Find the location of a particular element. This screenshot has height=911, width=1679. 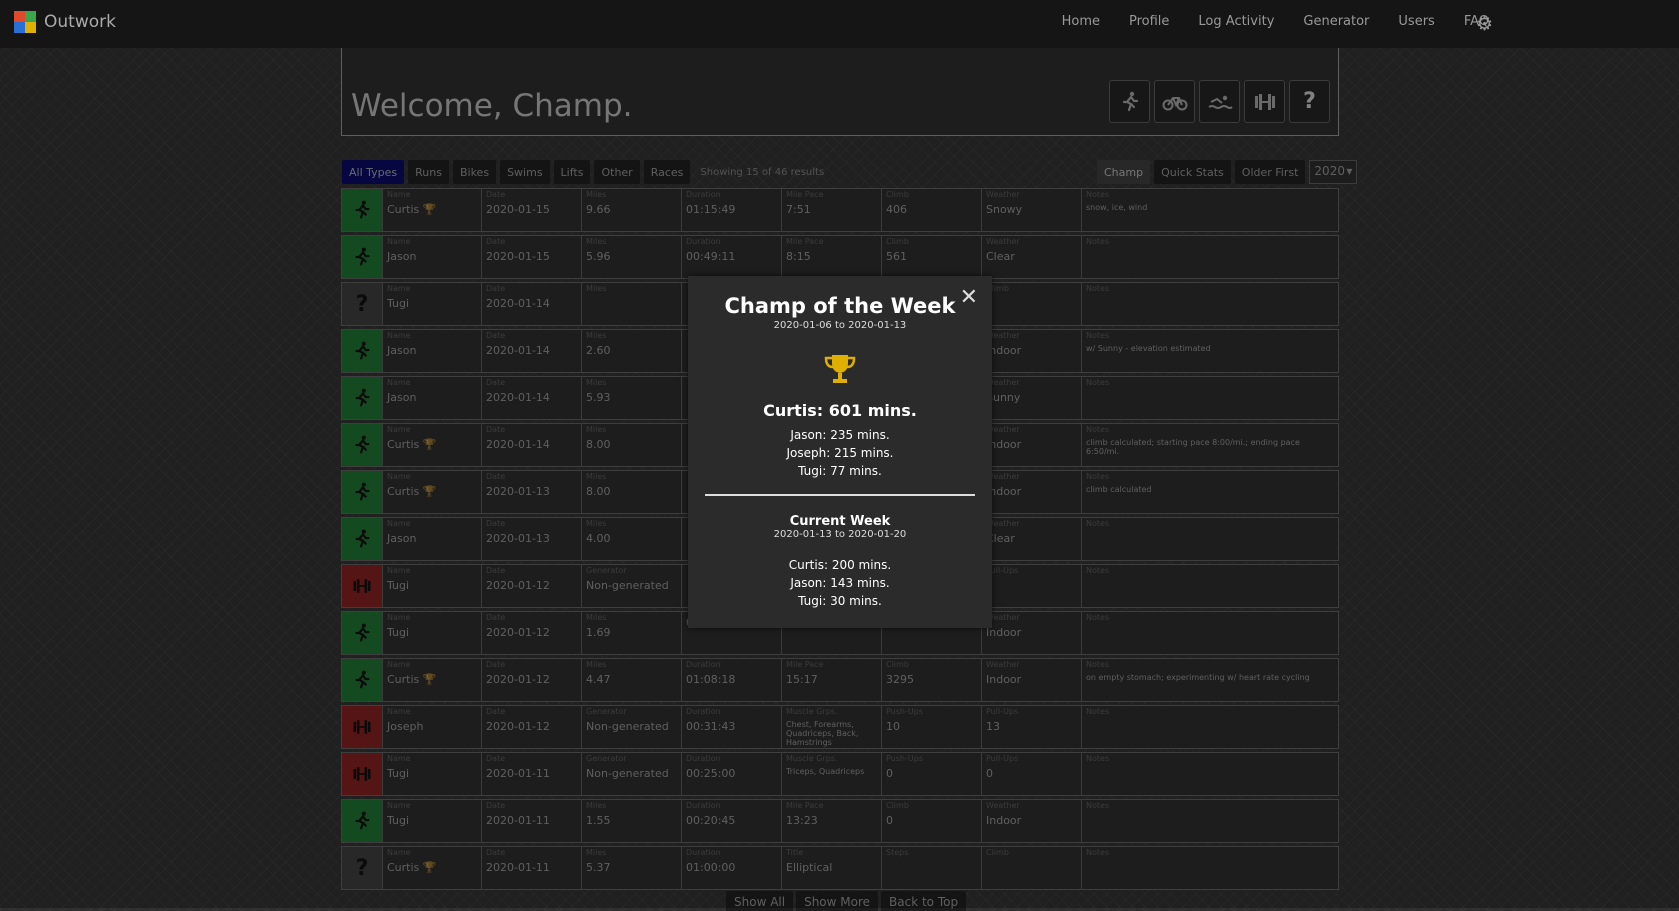

champ-result: Curtis: 601 mins. is located at coordinates (840, 410).